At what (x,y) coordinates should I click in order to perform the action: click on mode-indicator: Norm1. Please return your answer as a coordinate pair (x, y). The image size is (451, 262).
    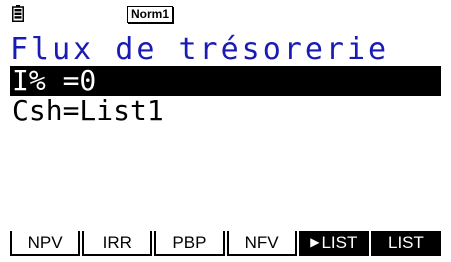
    Looking at the image, I should click on (150, 14).